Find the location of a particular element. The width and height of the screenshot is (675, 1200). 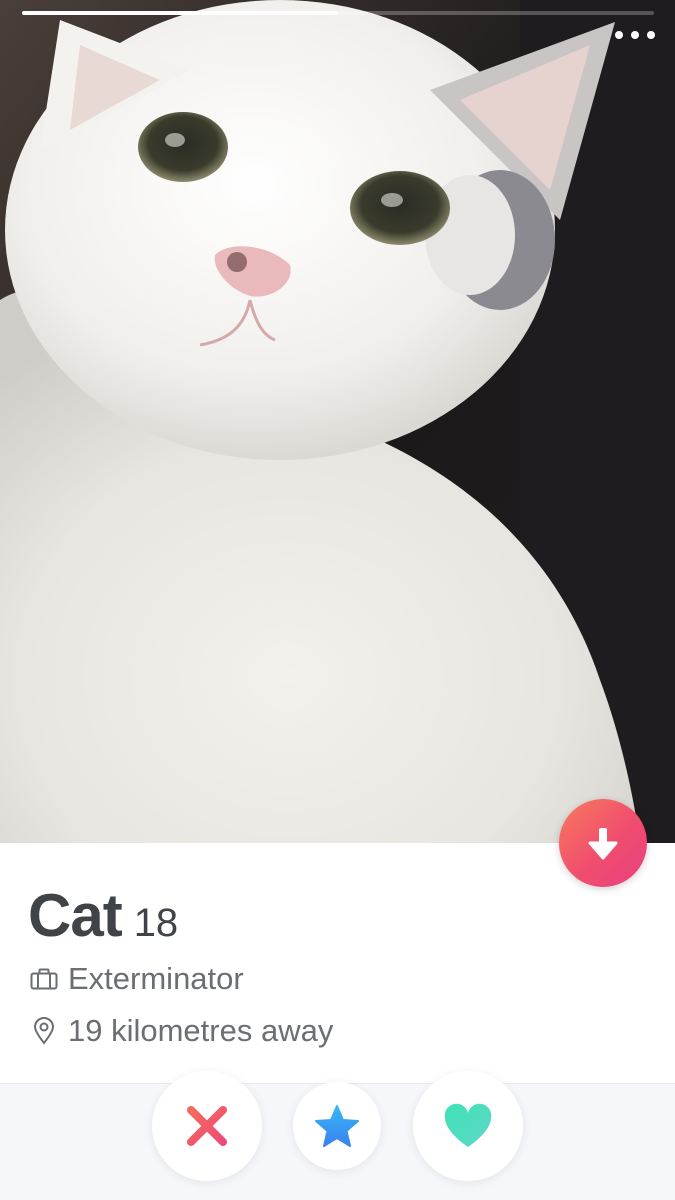

arrow-down-icon is located at coordinates (603, 844).